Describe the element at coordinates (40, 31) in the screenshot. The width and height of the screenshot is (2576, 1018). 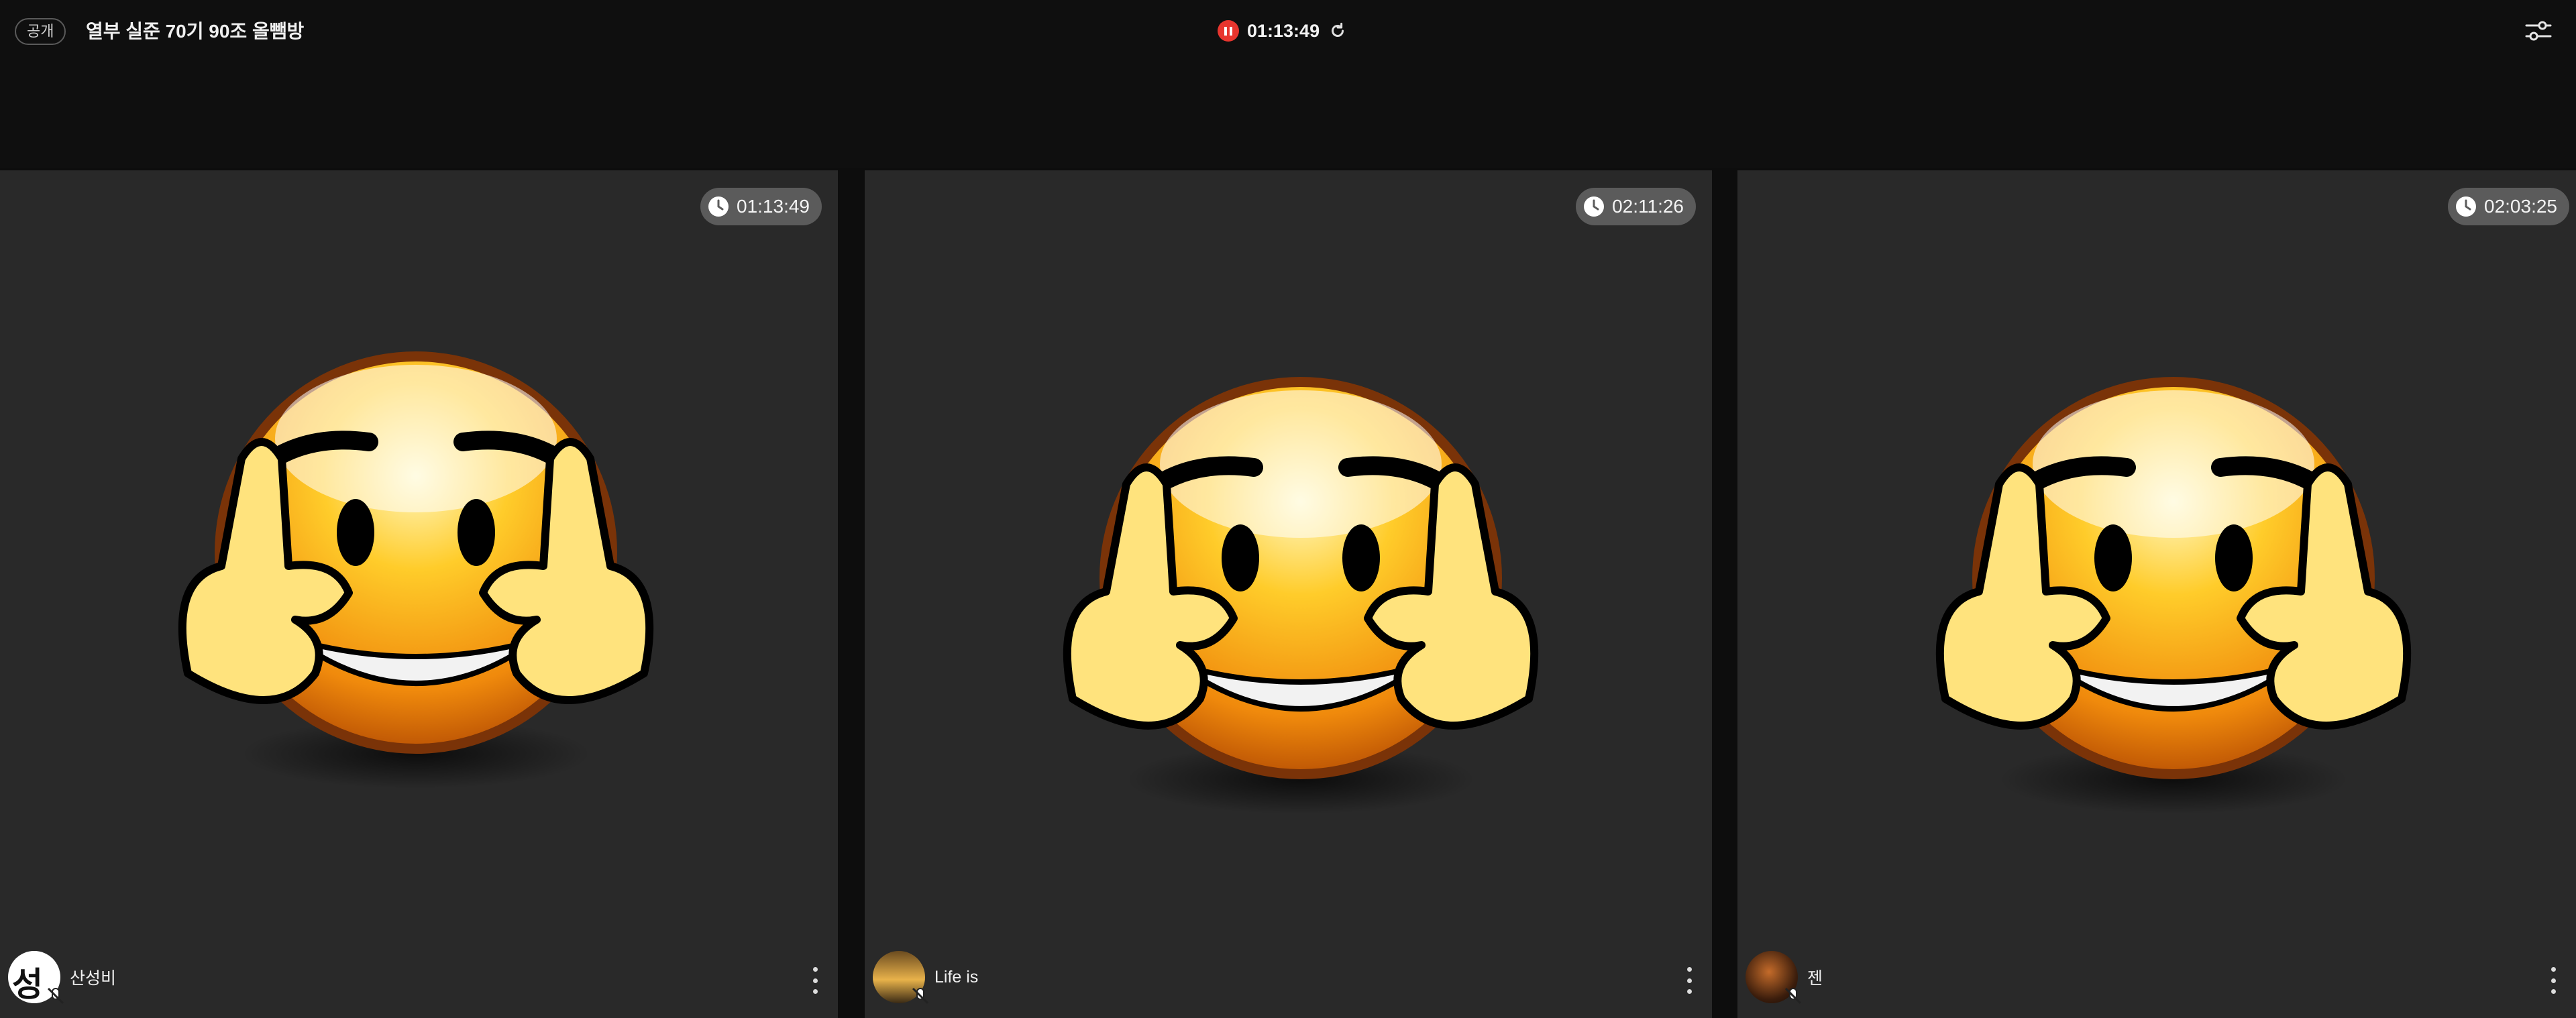
I see `visibility-badge: 공개` at that location.